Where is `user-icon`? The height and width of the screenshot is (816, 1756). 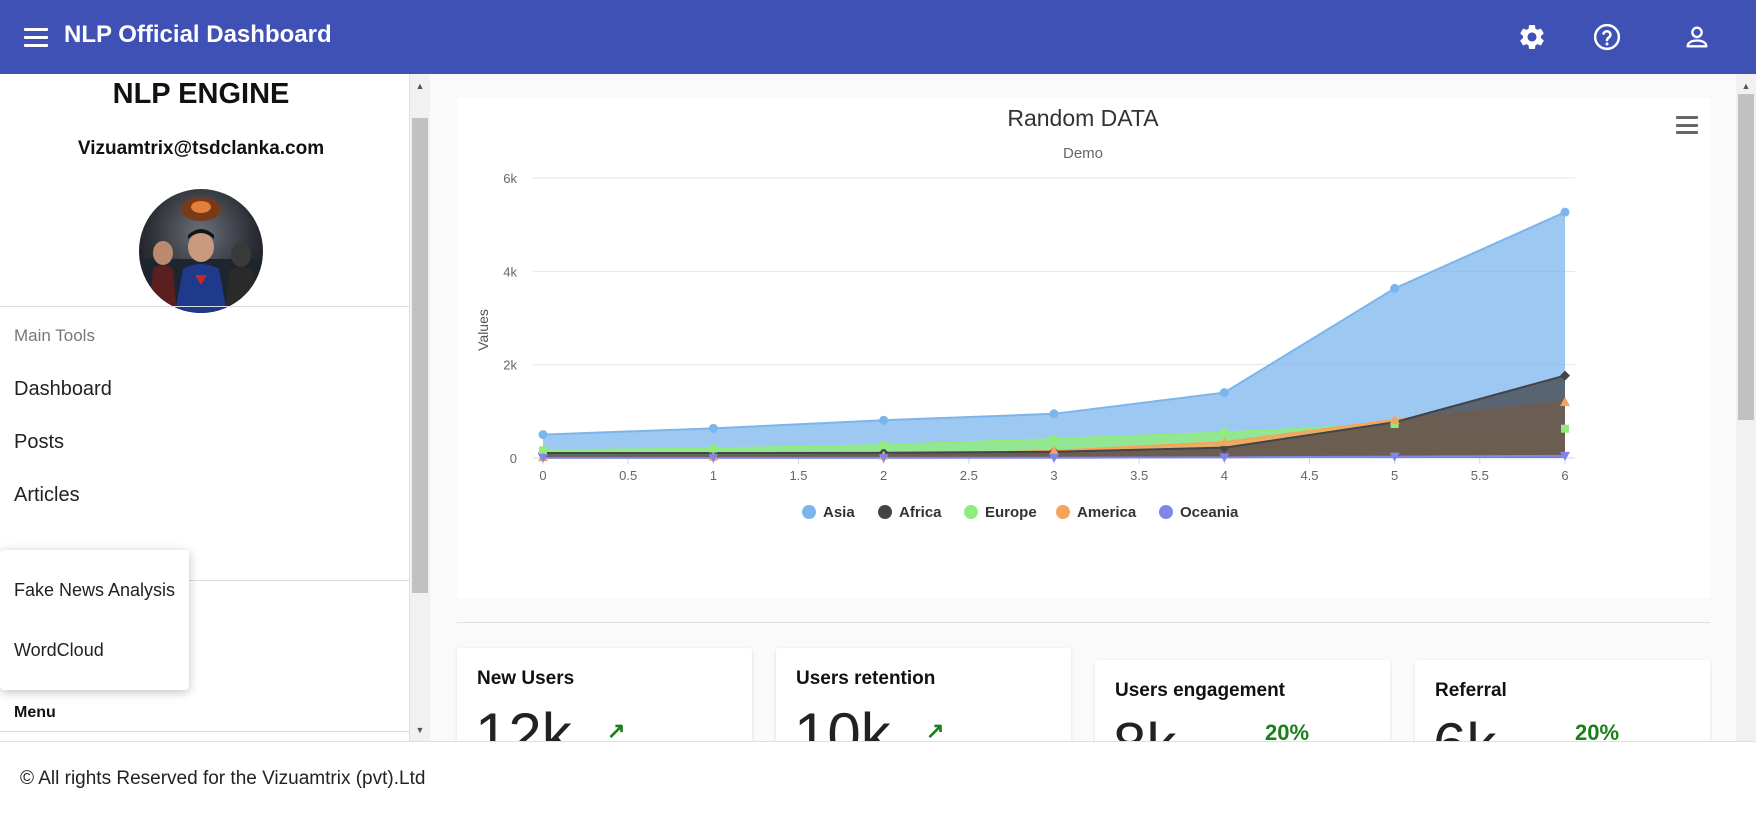 user-icon is located at coordinates (1697, 37).